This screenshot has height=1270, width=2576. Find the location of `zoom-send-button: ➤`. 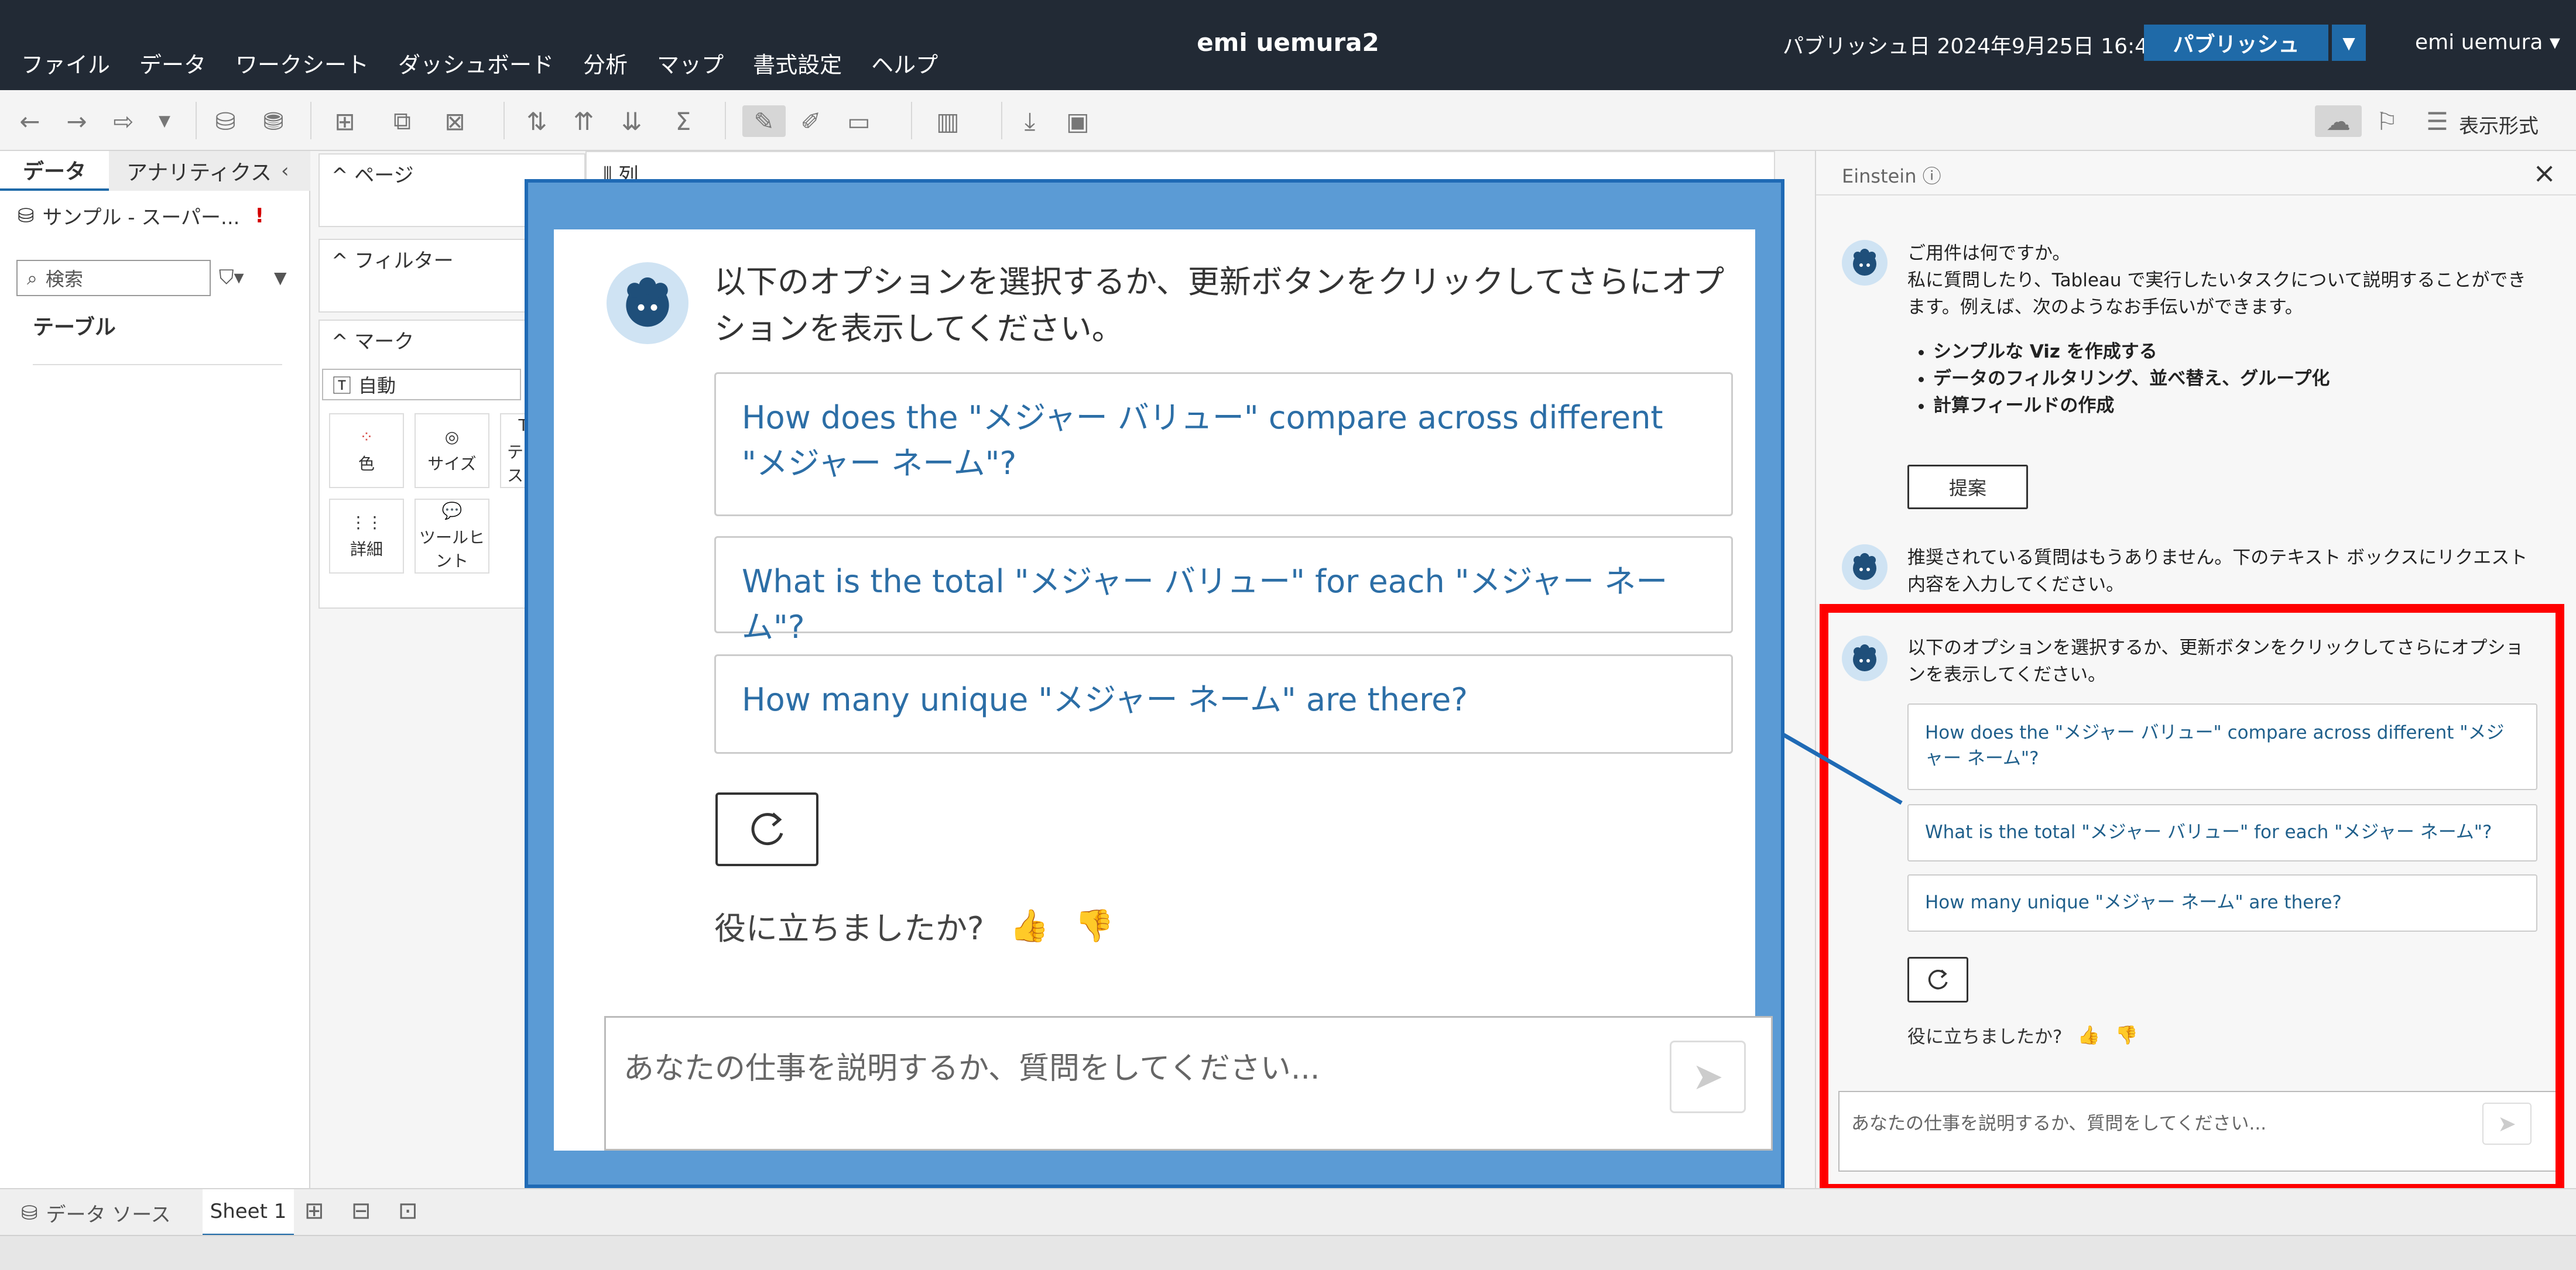

zoom-send-button: ➤ is located at coordinates (1708, 1077).